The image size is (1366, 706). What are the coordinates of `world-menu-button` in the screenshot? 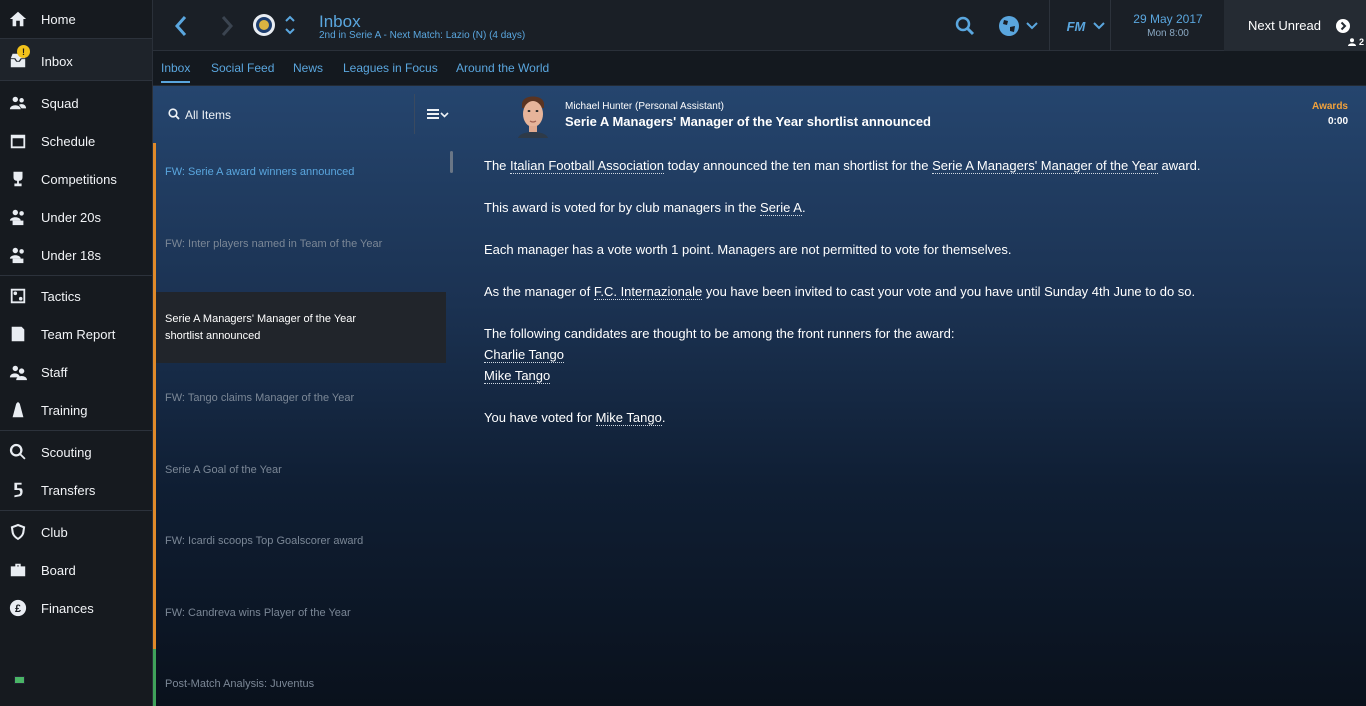 It's located at (1018, 26).